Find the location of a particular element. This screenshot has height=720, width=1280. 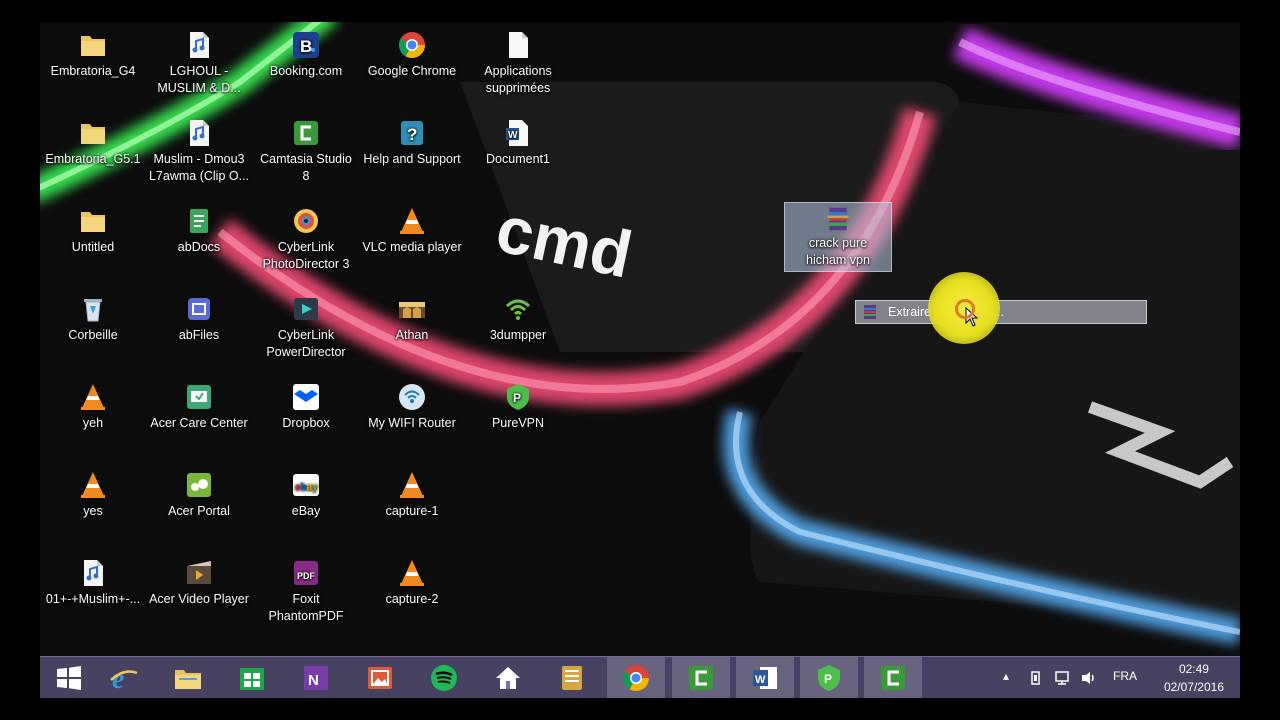

desktop-icon-abfiles: abFiles is located at coordinates (199, 331).